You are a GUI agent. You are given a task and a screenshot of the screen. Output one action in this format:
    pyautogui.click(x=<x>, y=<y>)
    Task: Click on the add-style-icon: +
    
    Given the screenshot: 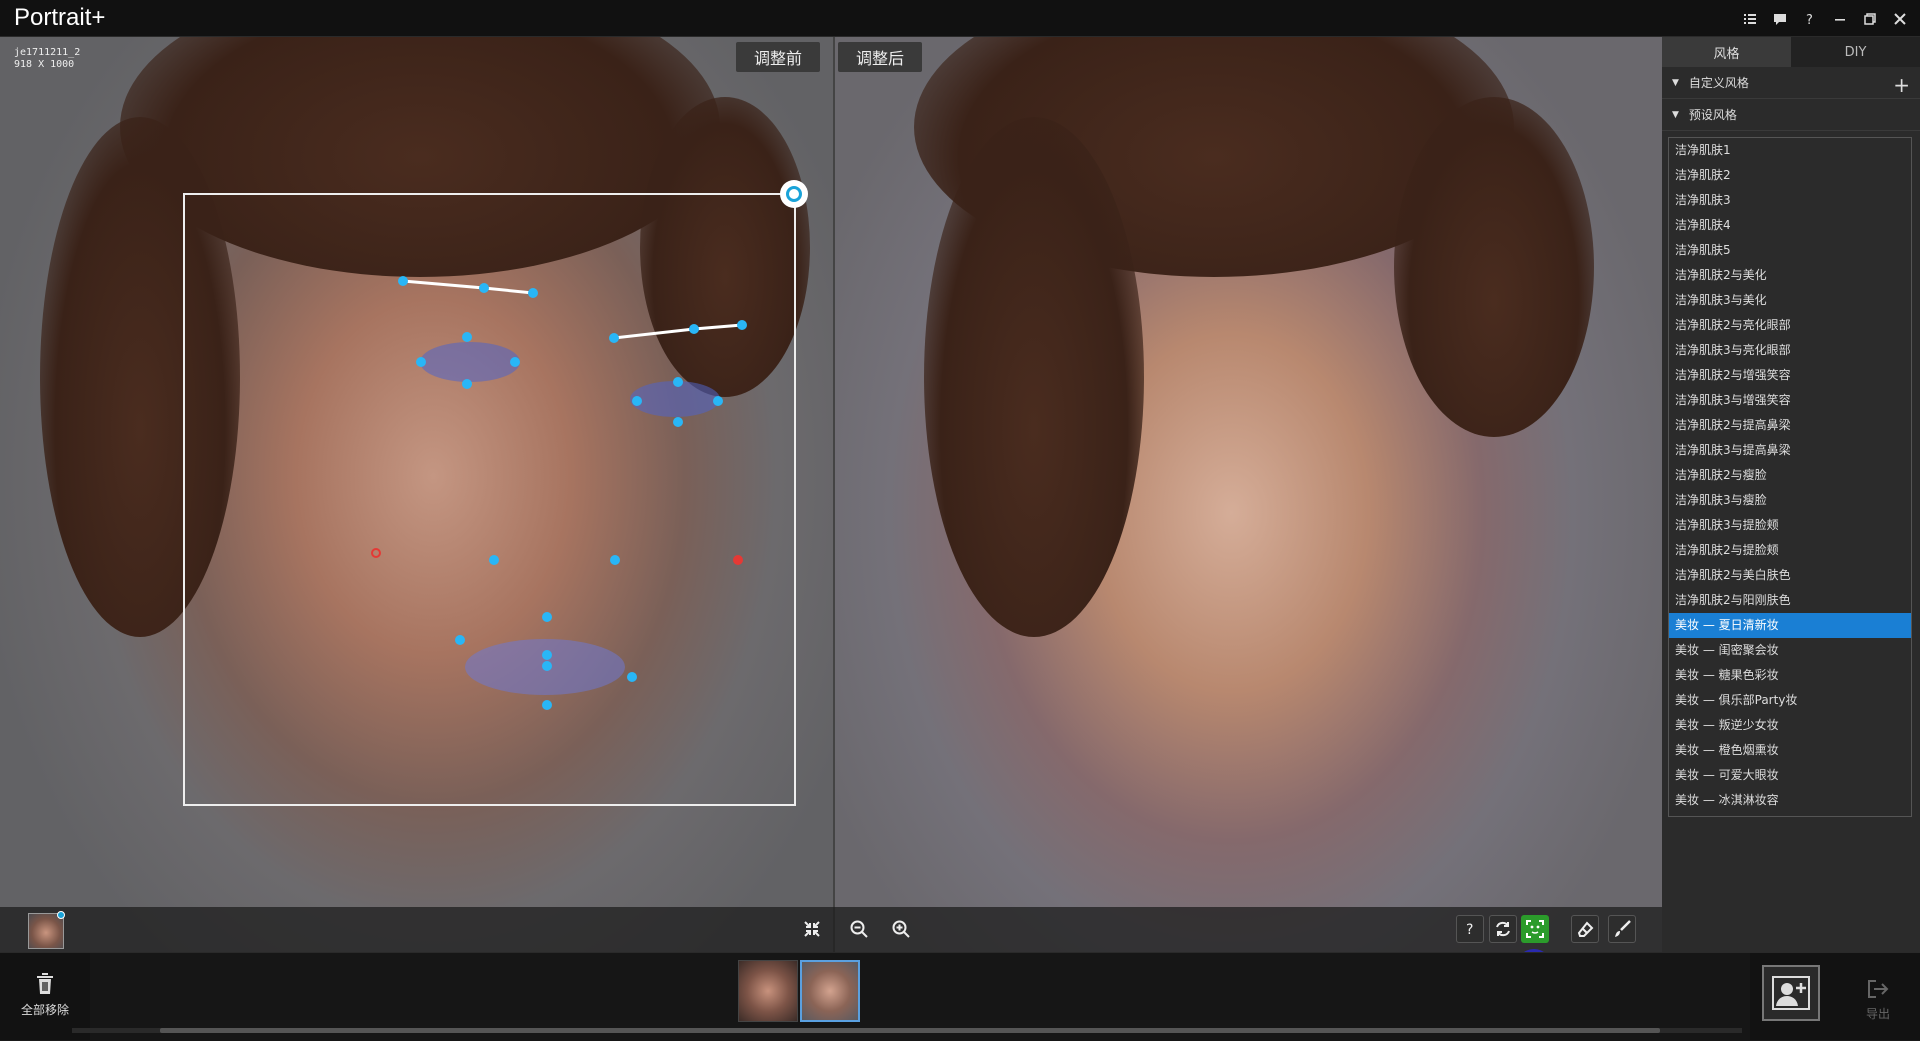 What is the action you would take?
    pyautogui.click(x=1901, y=85)
    